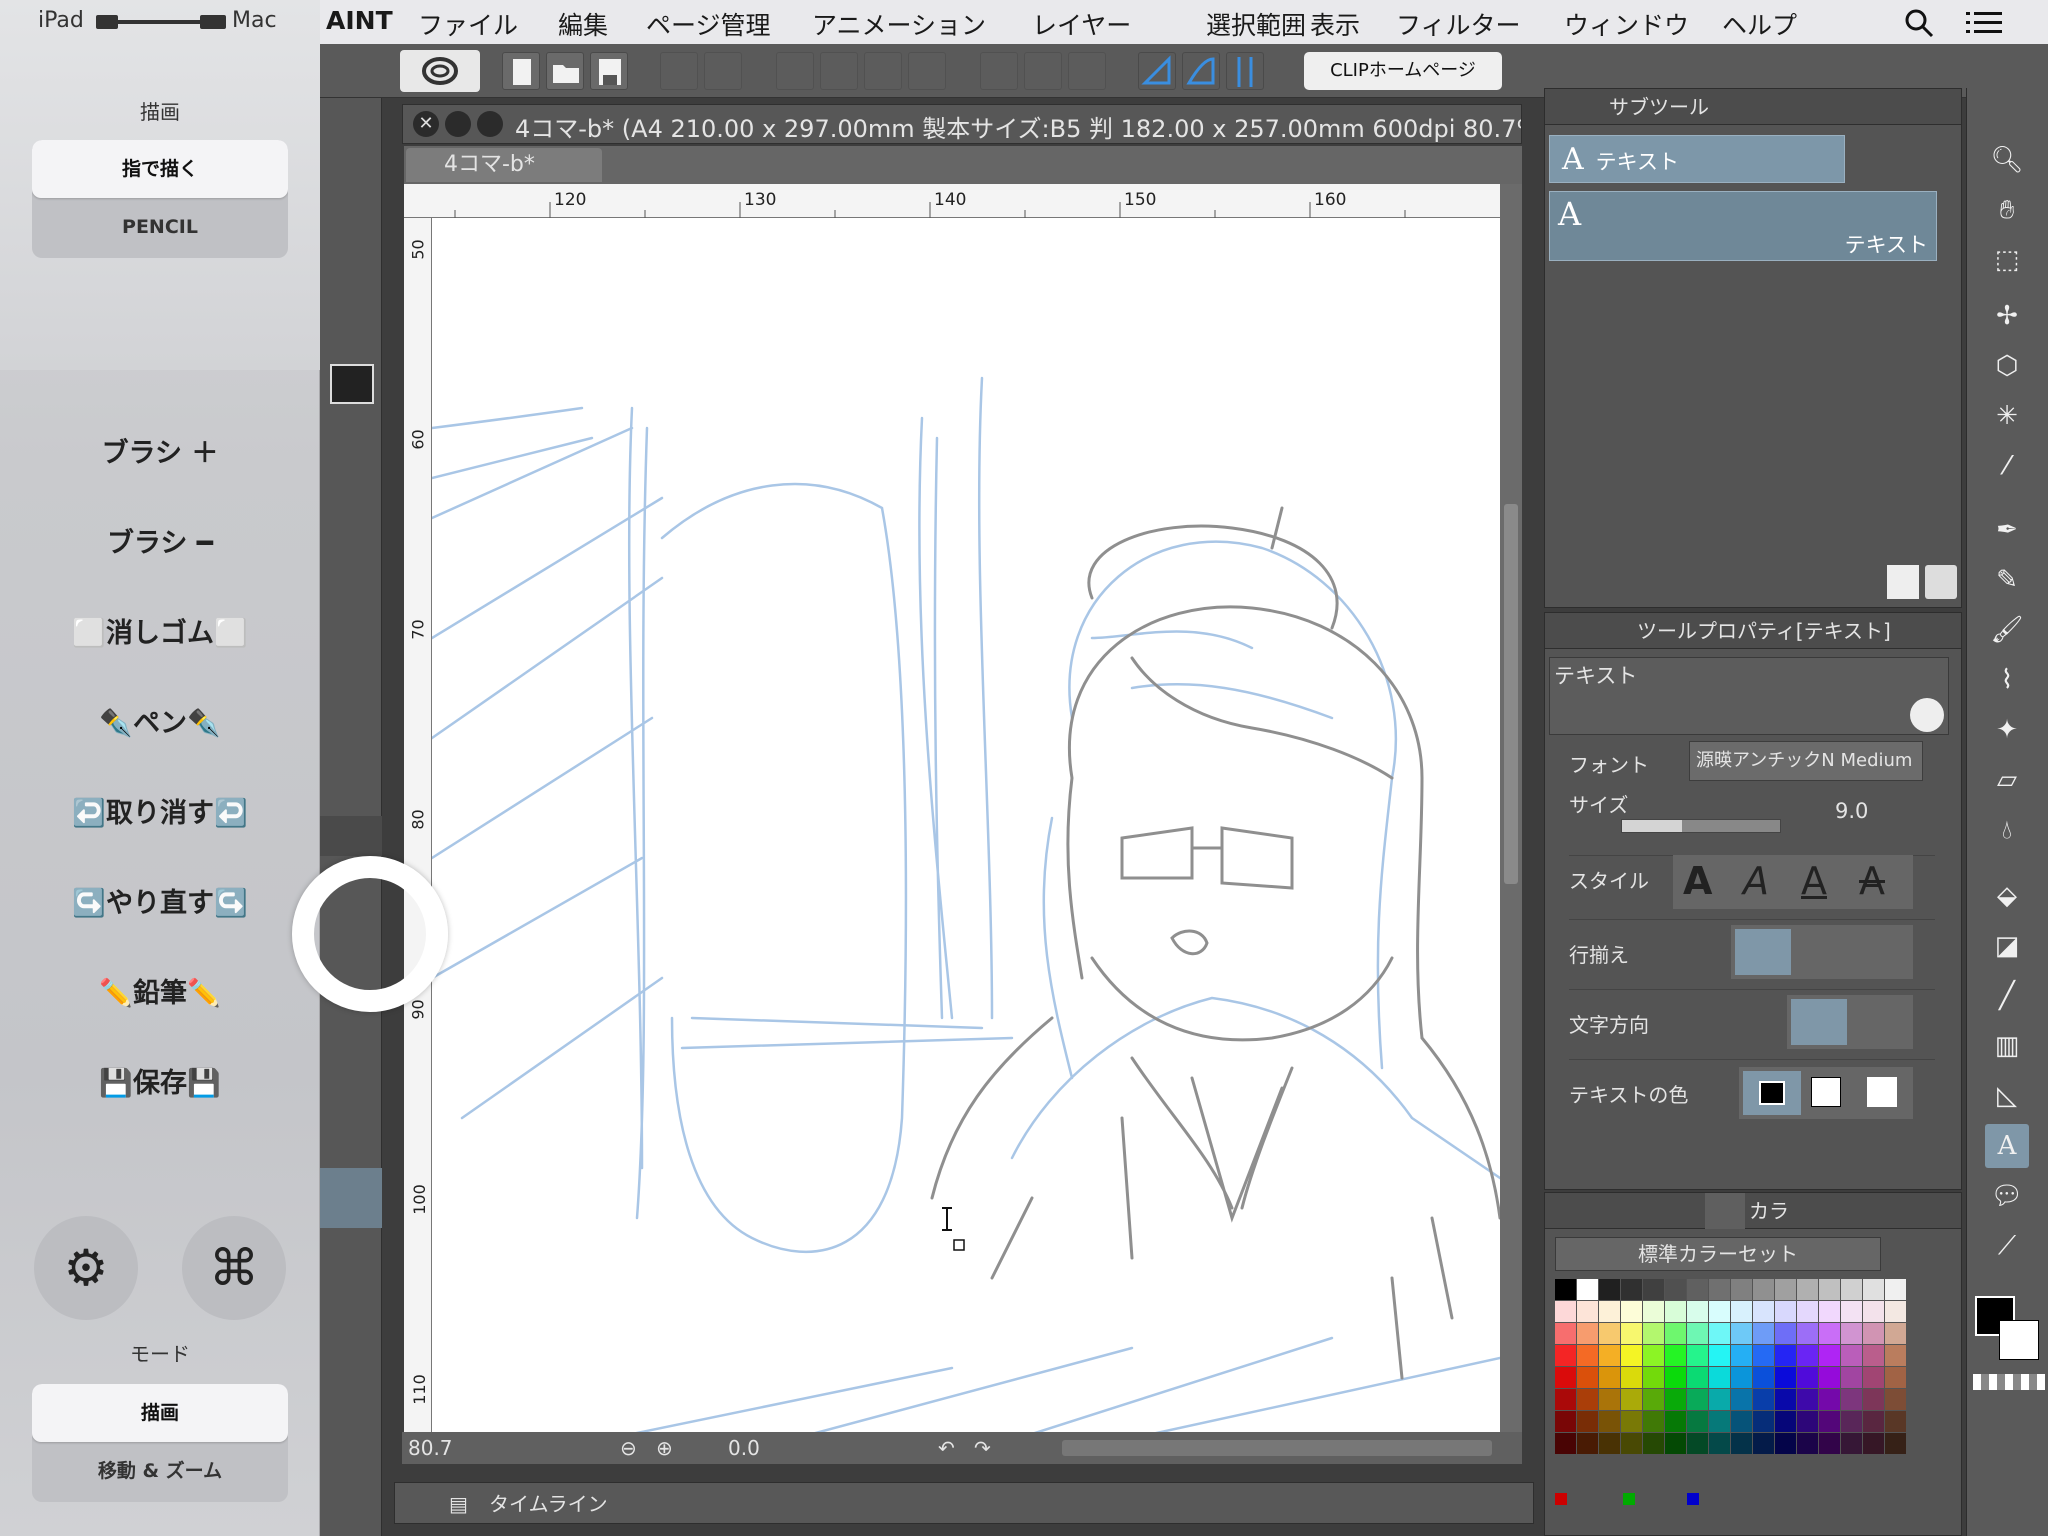  Describe the element at coordinates (679, 71) in the screenshot. I see `undo-button` at that location.